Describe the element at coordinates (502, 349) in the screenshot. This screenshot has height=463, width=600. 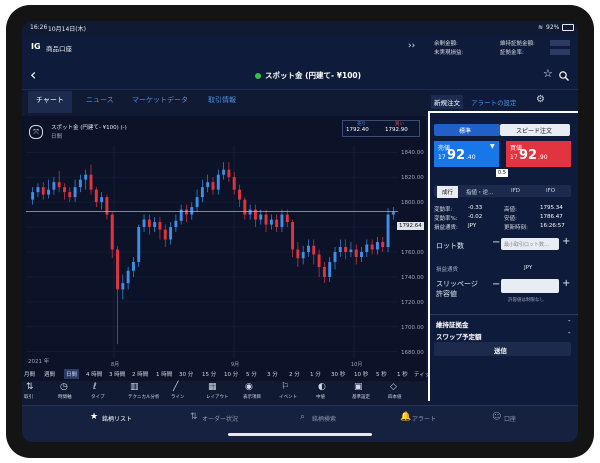
I see `submit-button: 送信` at that location.